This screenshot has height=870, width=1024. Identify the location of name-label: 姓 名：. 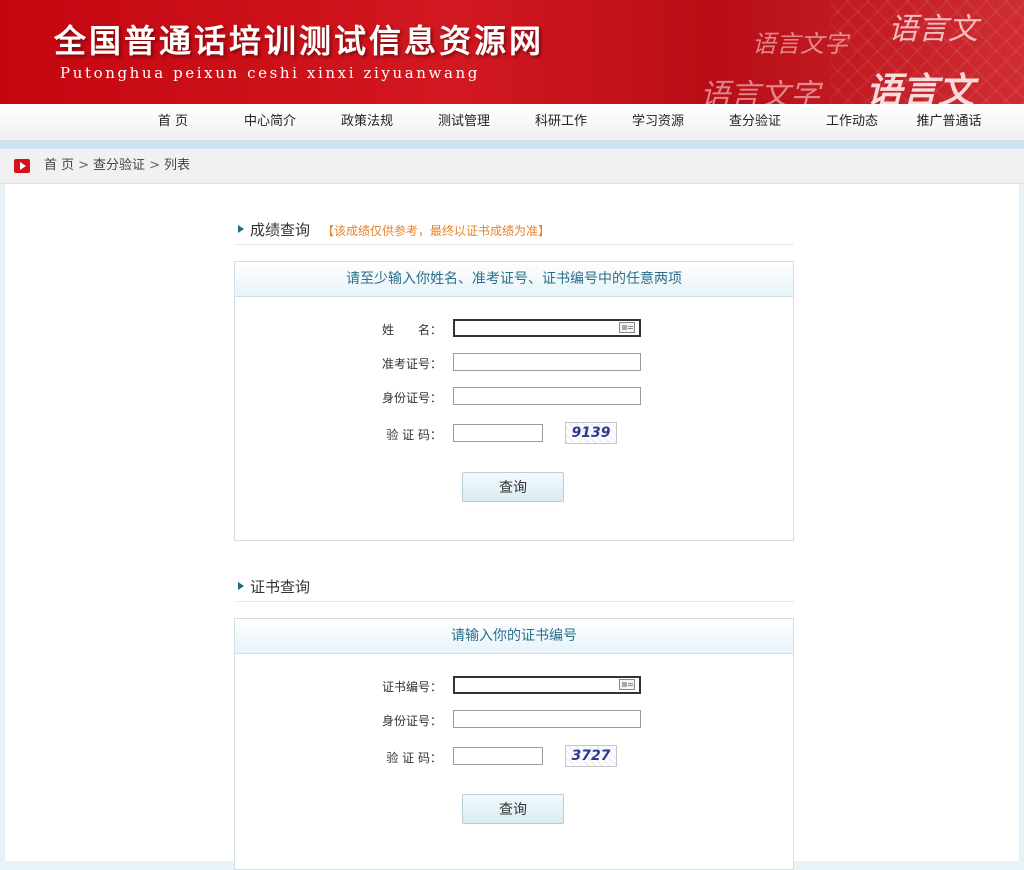
(411, 330).